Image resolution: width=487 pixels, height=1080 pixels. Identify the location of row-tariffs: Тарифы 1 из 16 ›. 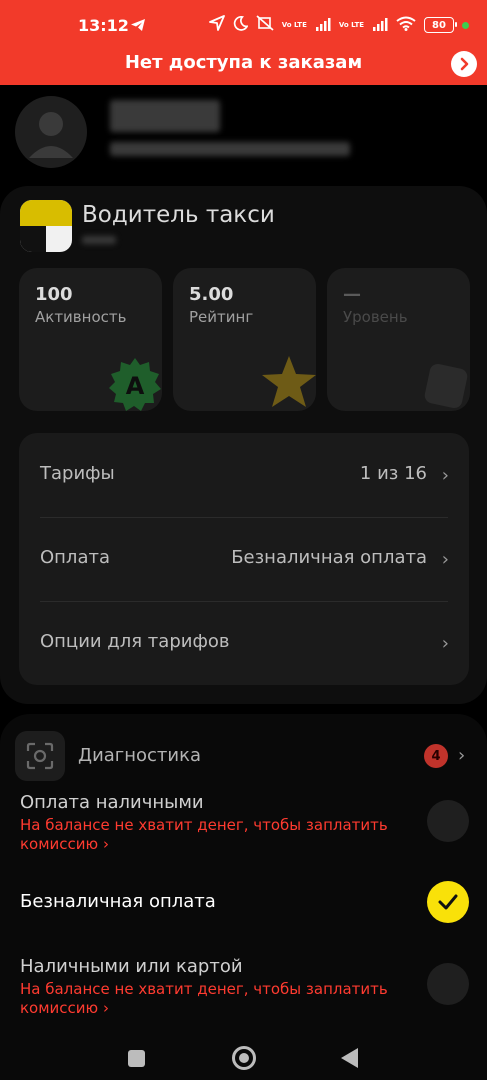
(244, 475).